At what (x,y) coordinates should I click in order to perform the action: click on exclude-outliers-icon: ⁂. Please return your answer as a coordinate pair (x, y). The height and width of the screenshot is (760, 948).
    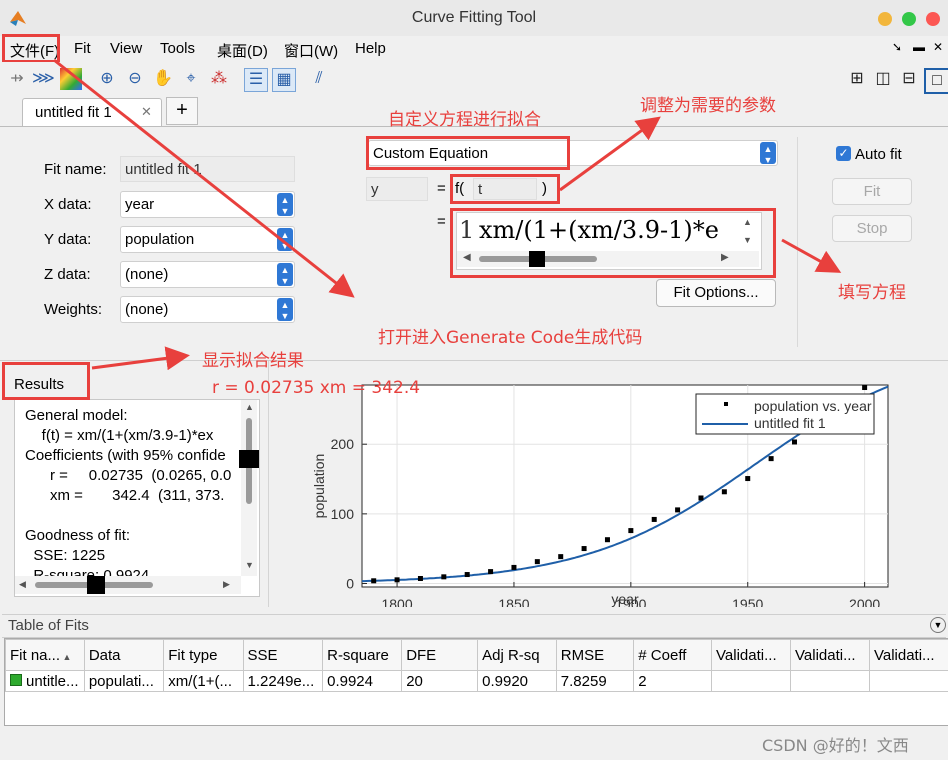
    Looking at the image, I should click on (219, 79).